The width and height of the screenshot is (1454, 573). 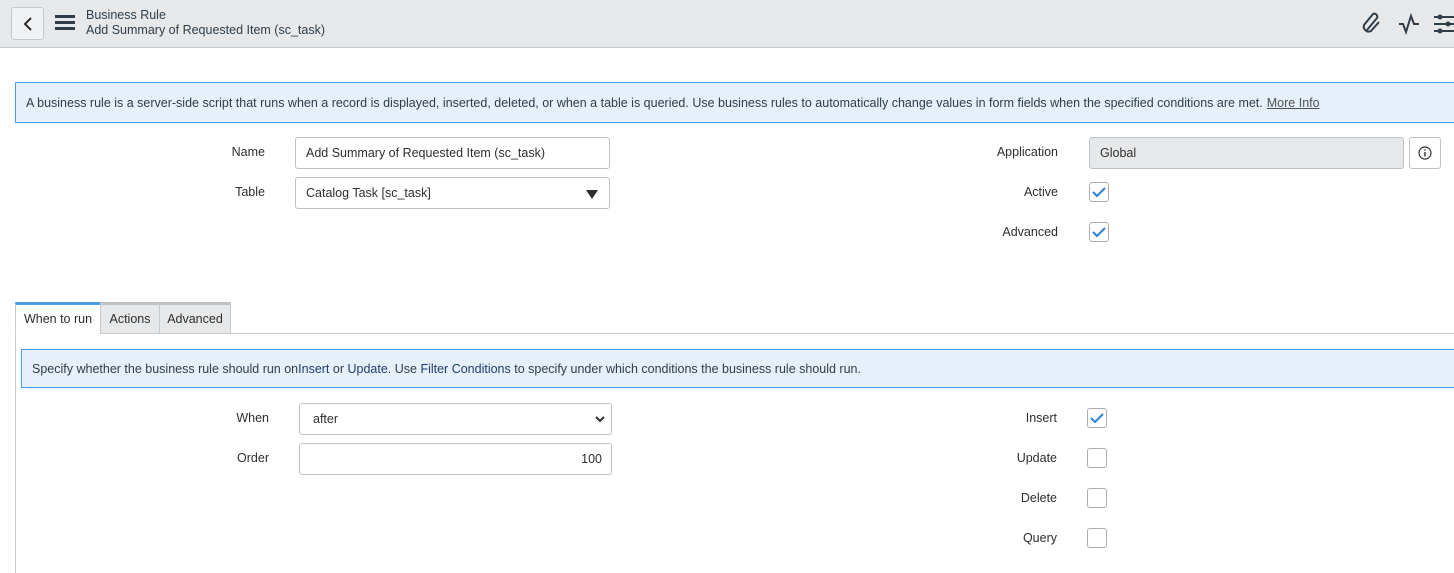 I want to click on back-button, so click(x=27, y=23).